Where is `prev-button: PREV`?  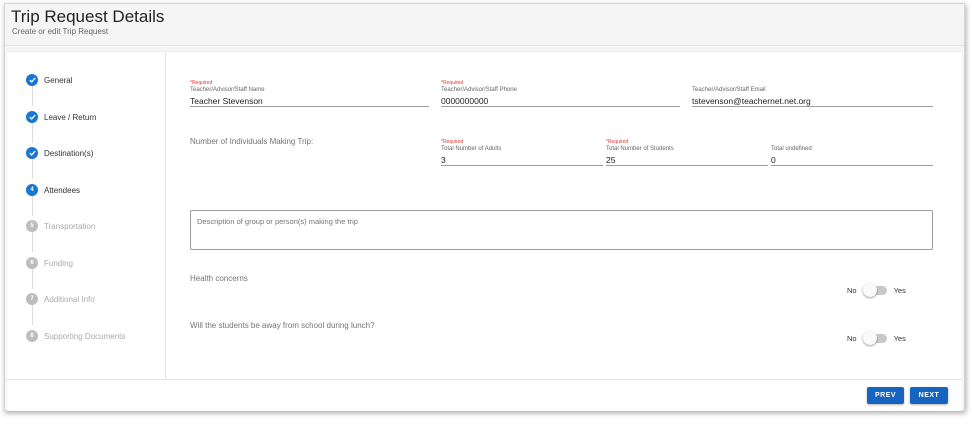
prev-button: PREV is located at coordinates (885, 395).